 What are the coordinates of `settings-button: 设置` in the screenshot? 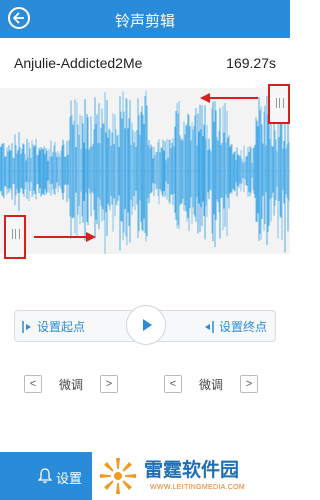 It's located at (46, 476).